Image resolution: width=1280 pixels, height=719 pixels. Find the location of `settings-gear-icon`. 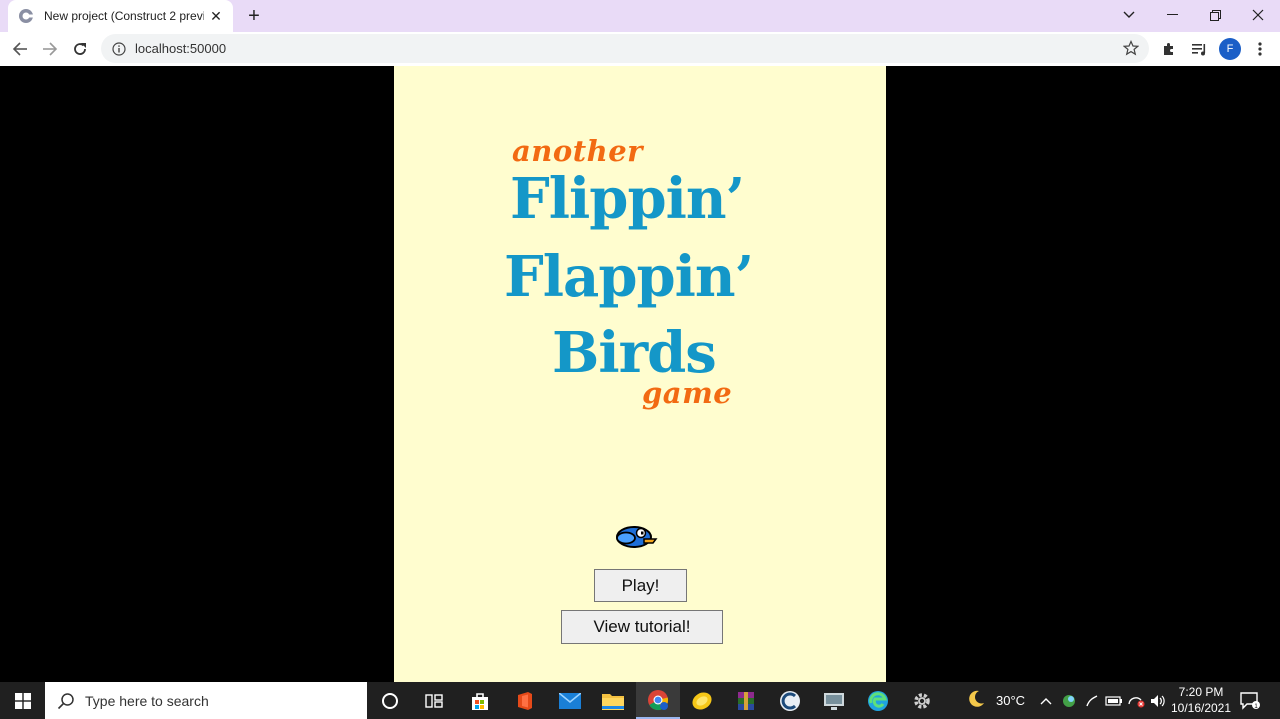

settings-gear-icon is located at coordinates (922, 700).